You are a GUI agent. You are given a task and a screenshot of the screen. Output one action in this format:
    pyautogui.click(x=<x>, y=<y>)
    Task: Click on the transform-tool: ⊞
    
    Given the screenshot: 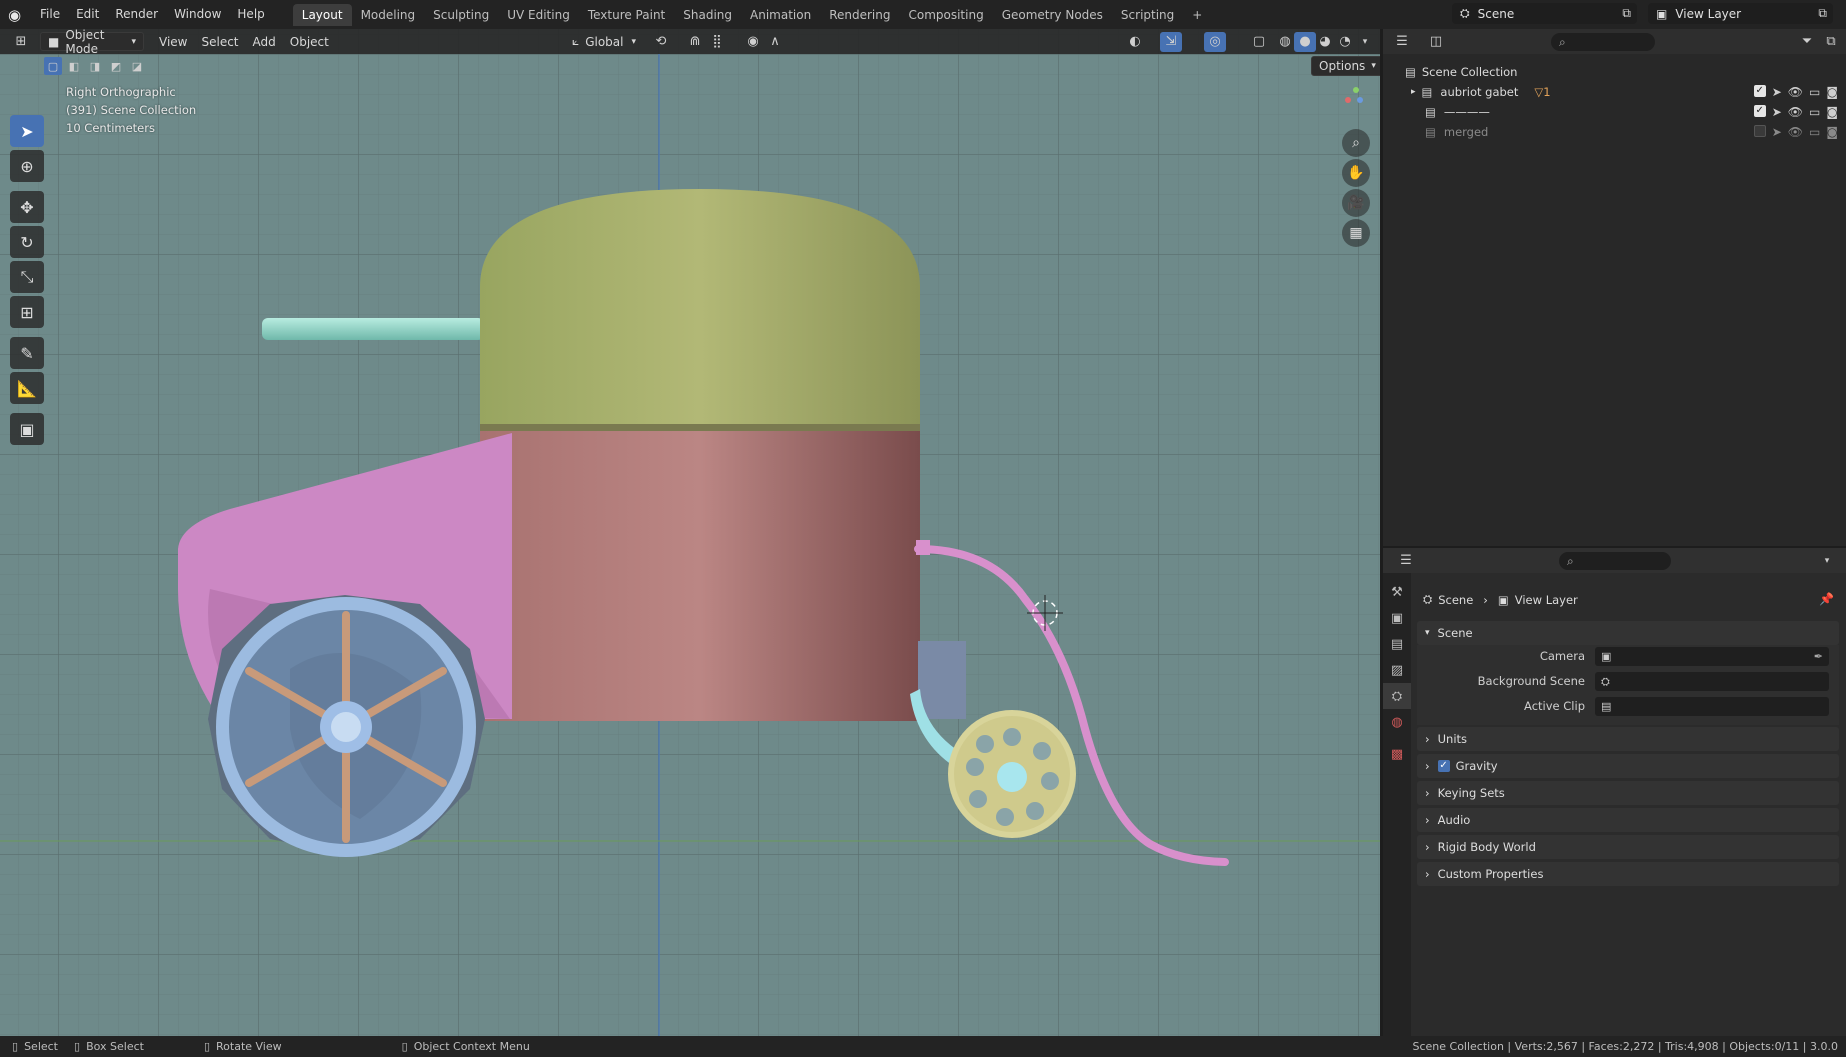 What is the action you would take?
    pyautogui.click(x=27, y=312)
    